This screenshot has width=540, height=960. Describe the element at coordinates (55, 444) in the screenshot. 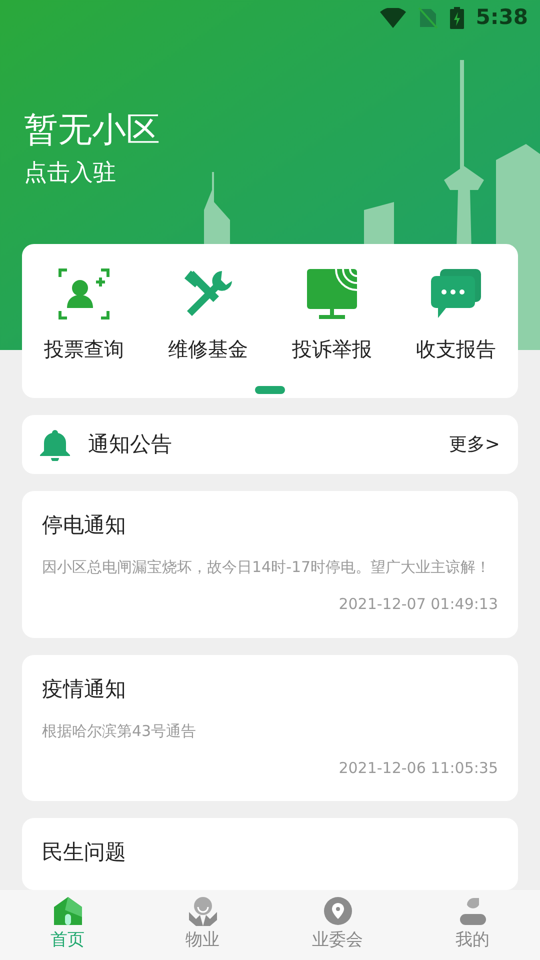

I see `bell-icon` at that location.